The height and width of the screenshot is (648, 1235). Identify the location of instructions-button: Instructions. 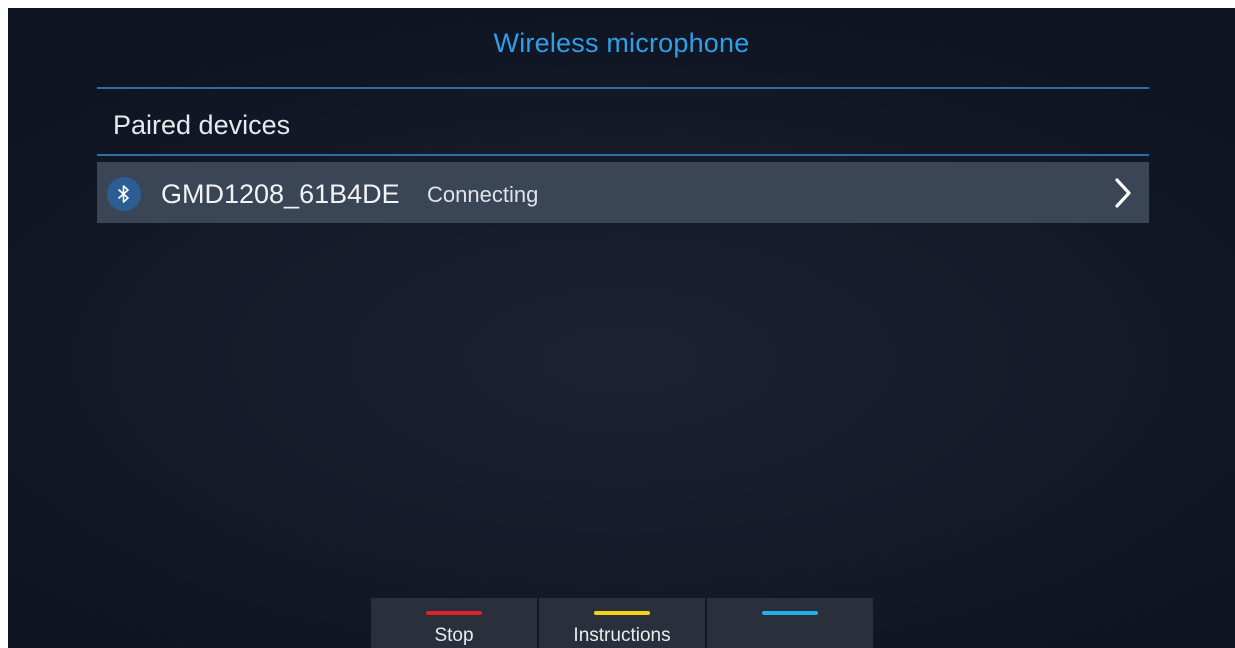
(622, 623).